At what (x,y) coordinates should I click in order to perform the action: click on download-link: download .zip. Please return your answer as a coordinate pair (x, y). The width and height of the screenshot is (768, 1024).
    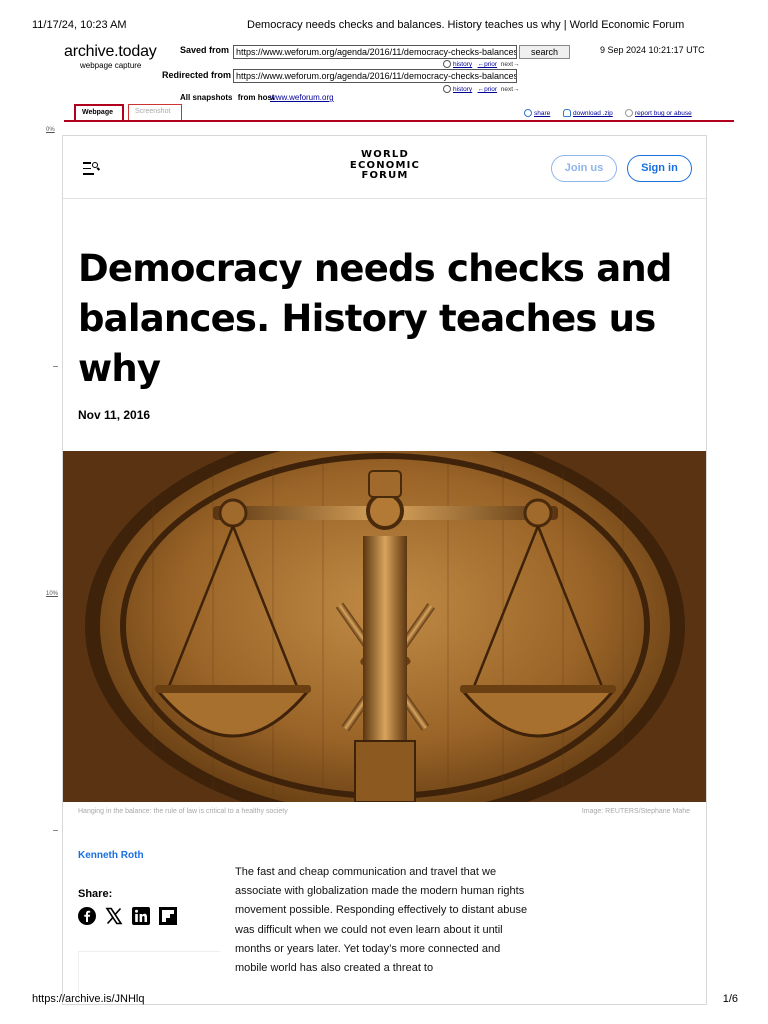
    Looking at the image, I should click on (588, 113).